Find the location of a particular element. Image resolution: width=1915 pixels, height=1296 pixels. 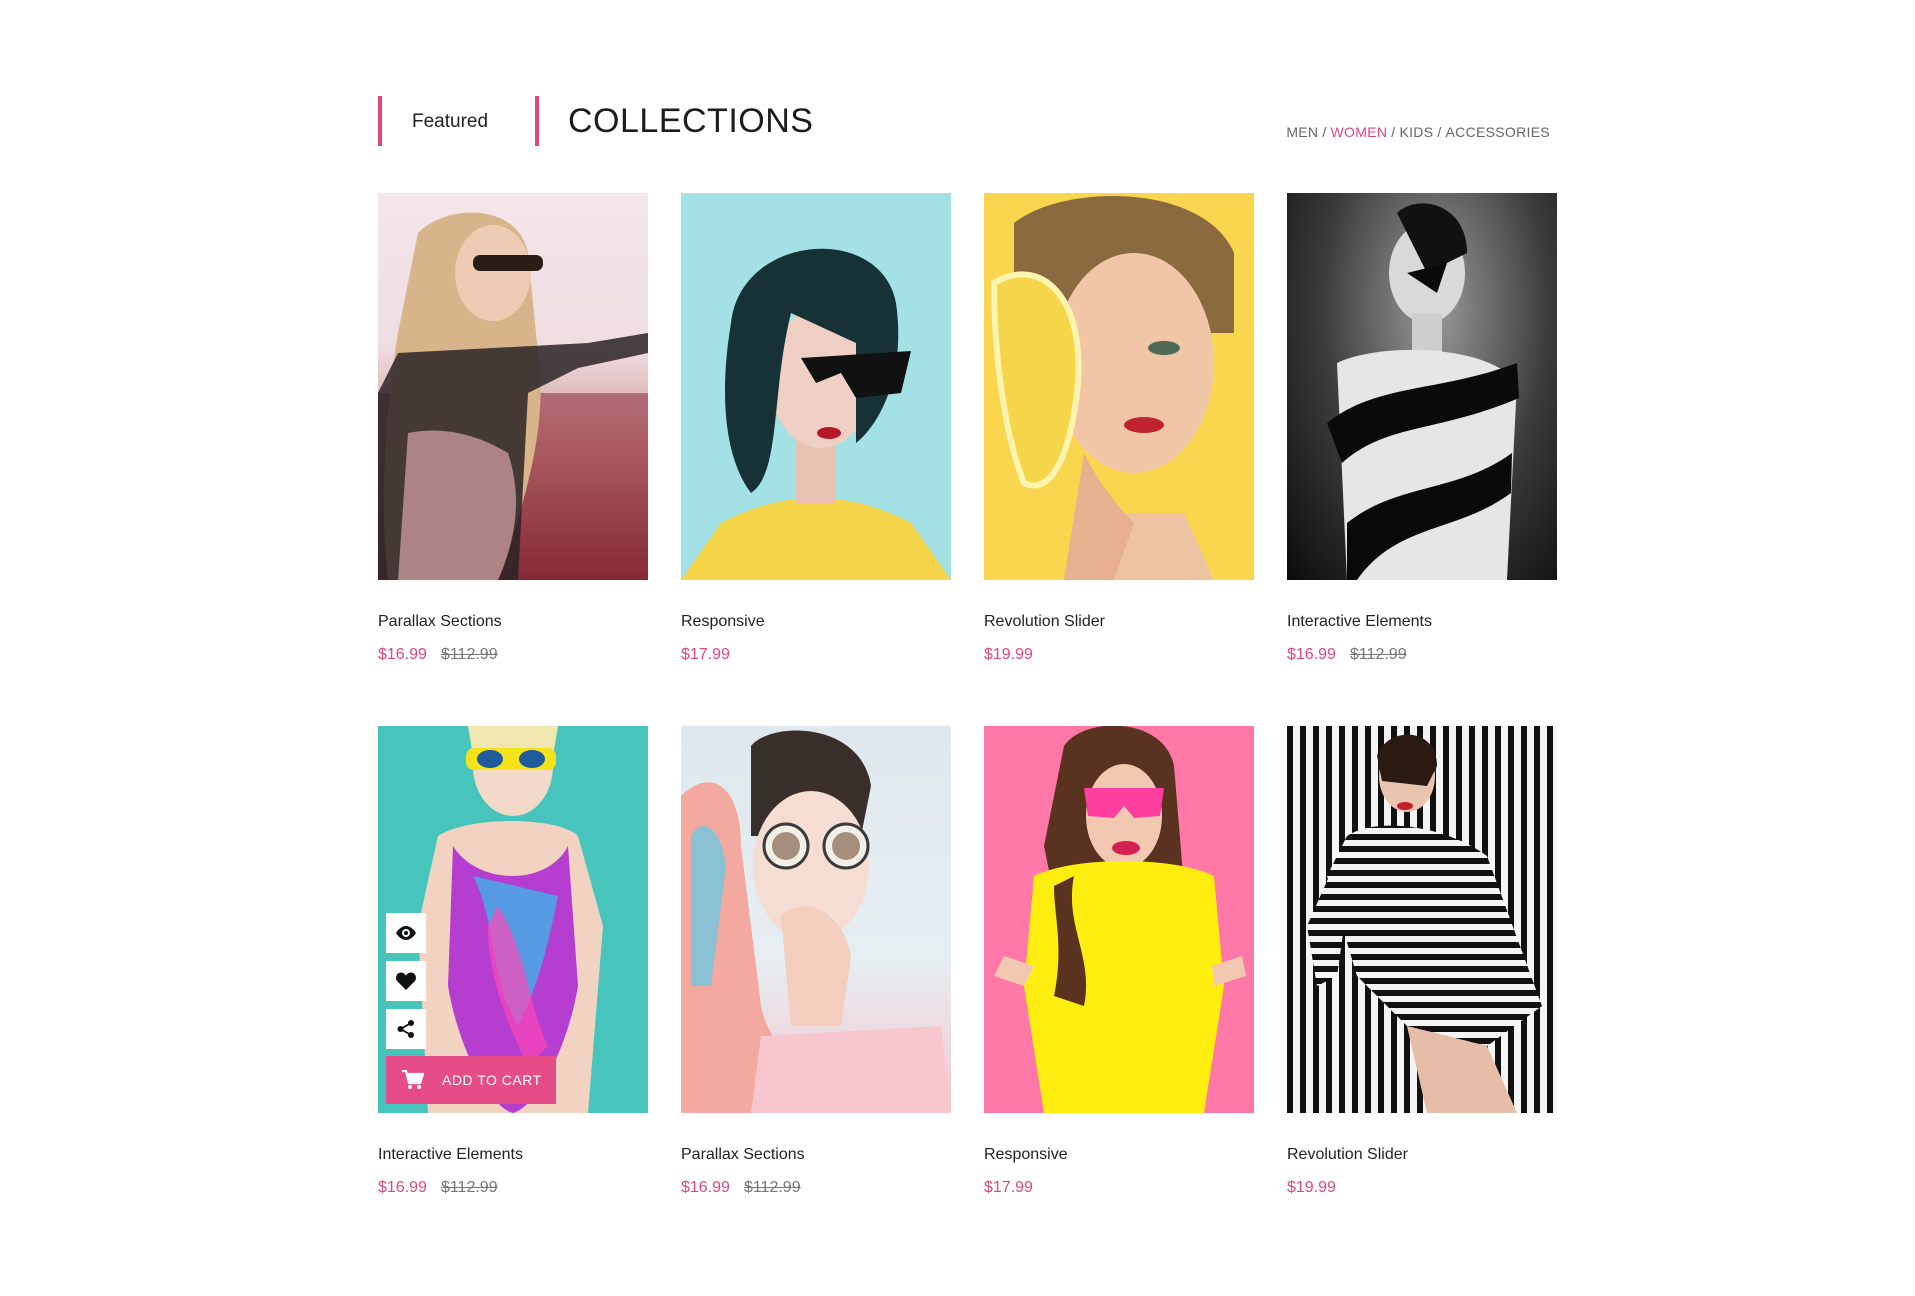

filter-women: WOMEN is located at coordinates (1359, 132).